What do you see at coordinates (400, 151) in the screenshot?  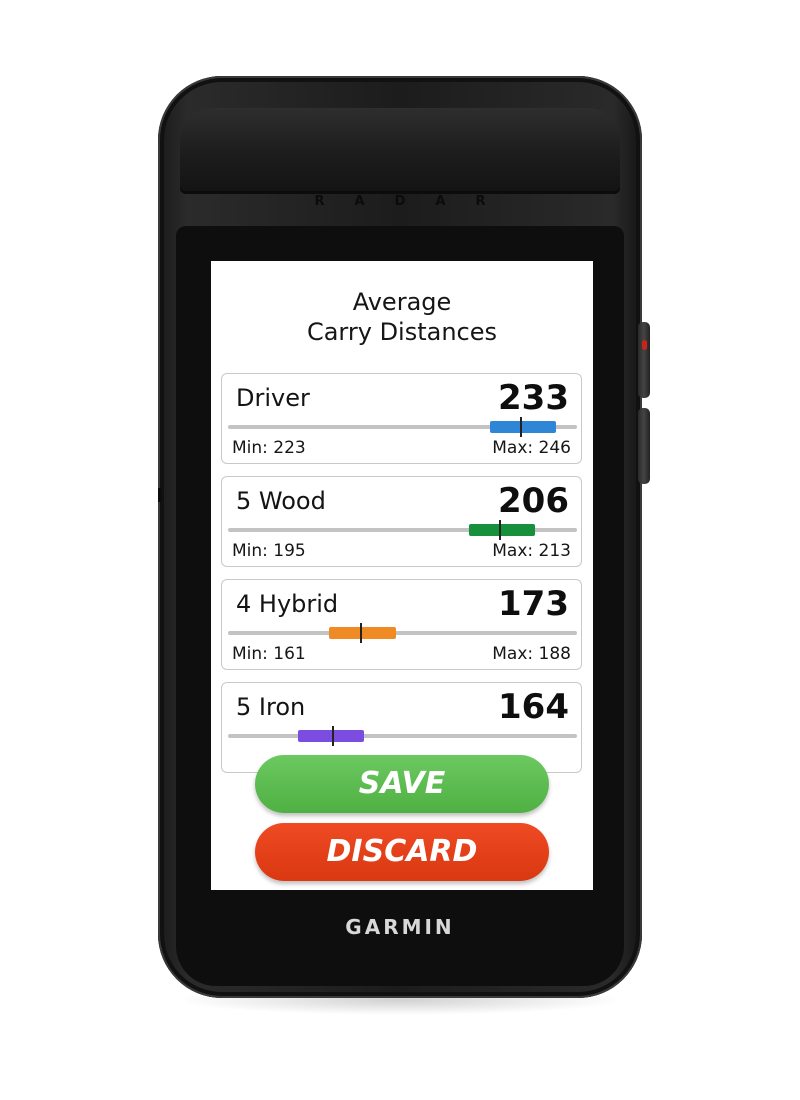 I see `radar-window` at bounding box center [400, 151].